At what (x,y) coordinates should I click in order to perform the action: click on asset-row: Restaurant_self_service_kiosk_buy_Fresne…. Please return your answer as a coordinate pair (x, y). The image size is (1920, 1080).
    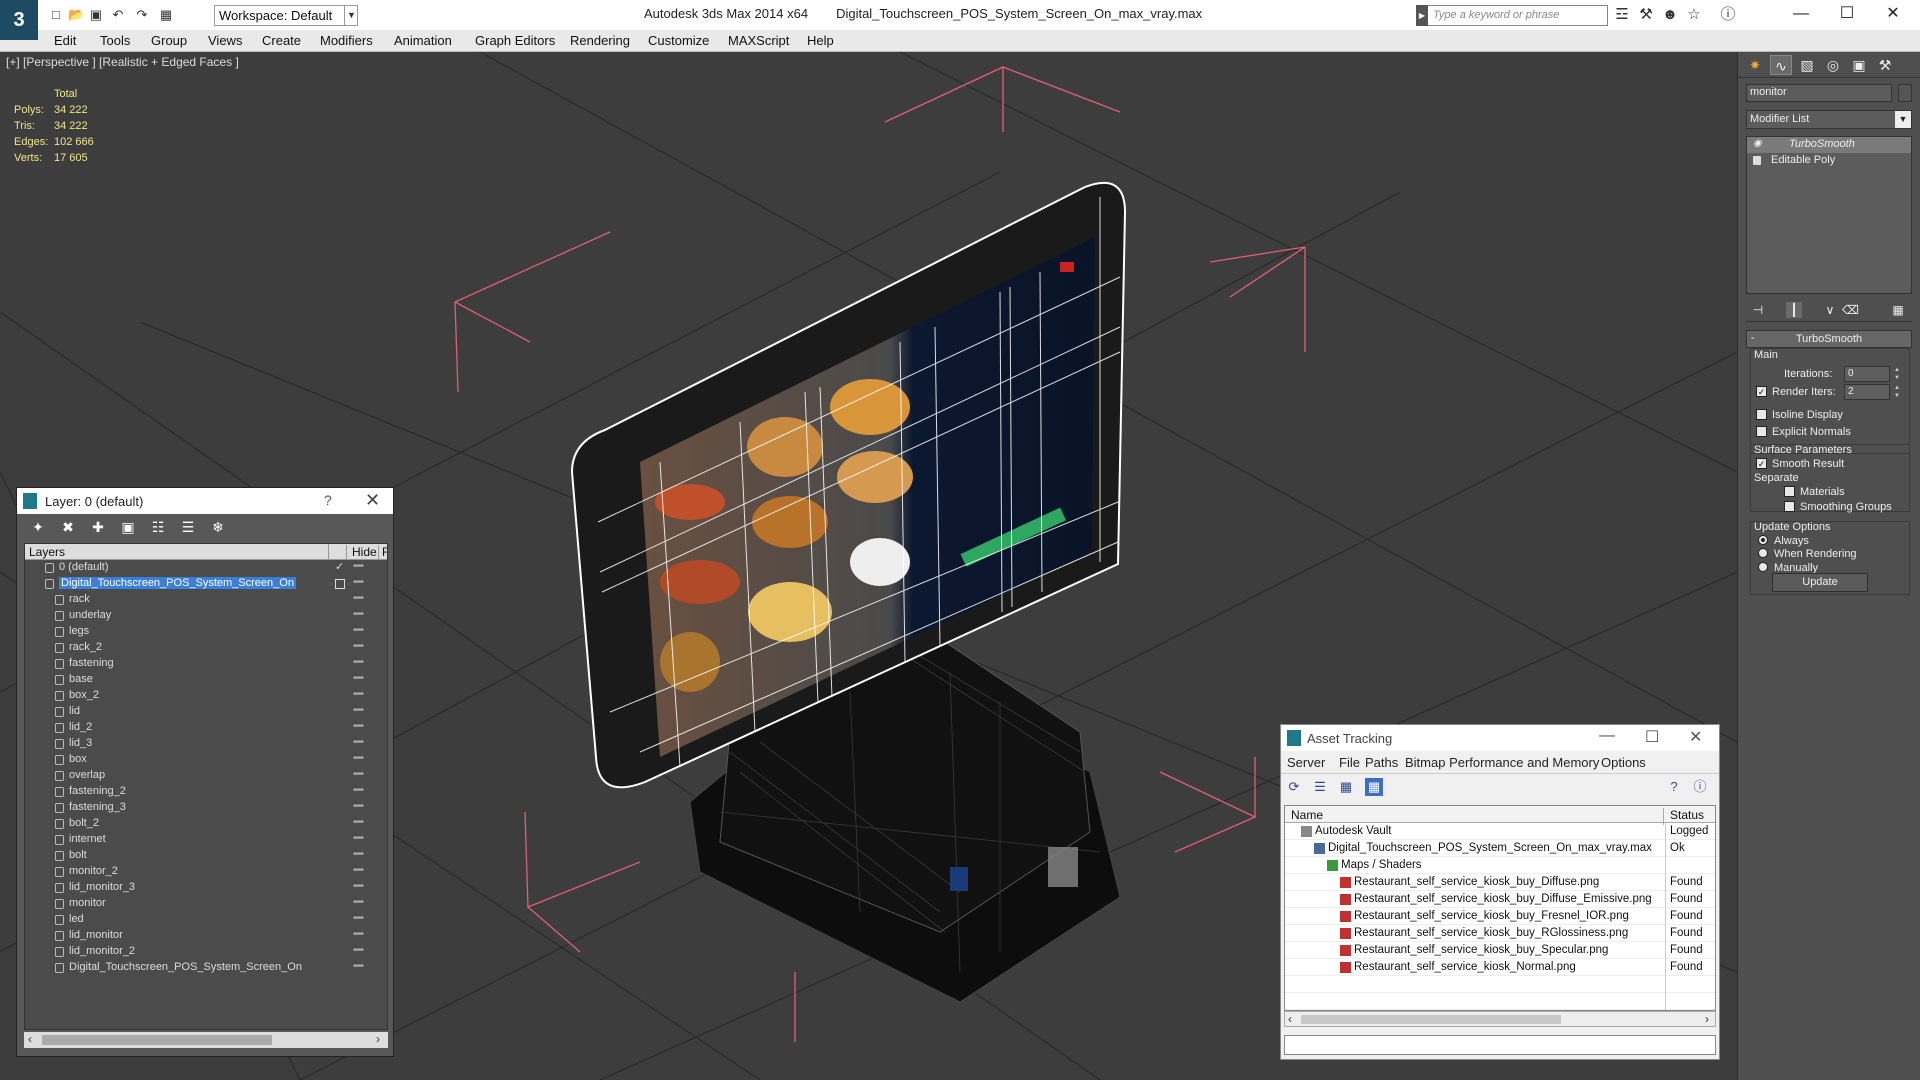
    Looking at the image, I should click on (1500, 916).